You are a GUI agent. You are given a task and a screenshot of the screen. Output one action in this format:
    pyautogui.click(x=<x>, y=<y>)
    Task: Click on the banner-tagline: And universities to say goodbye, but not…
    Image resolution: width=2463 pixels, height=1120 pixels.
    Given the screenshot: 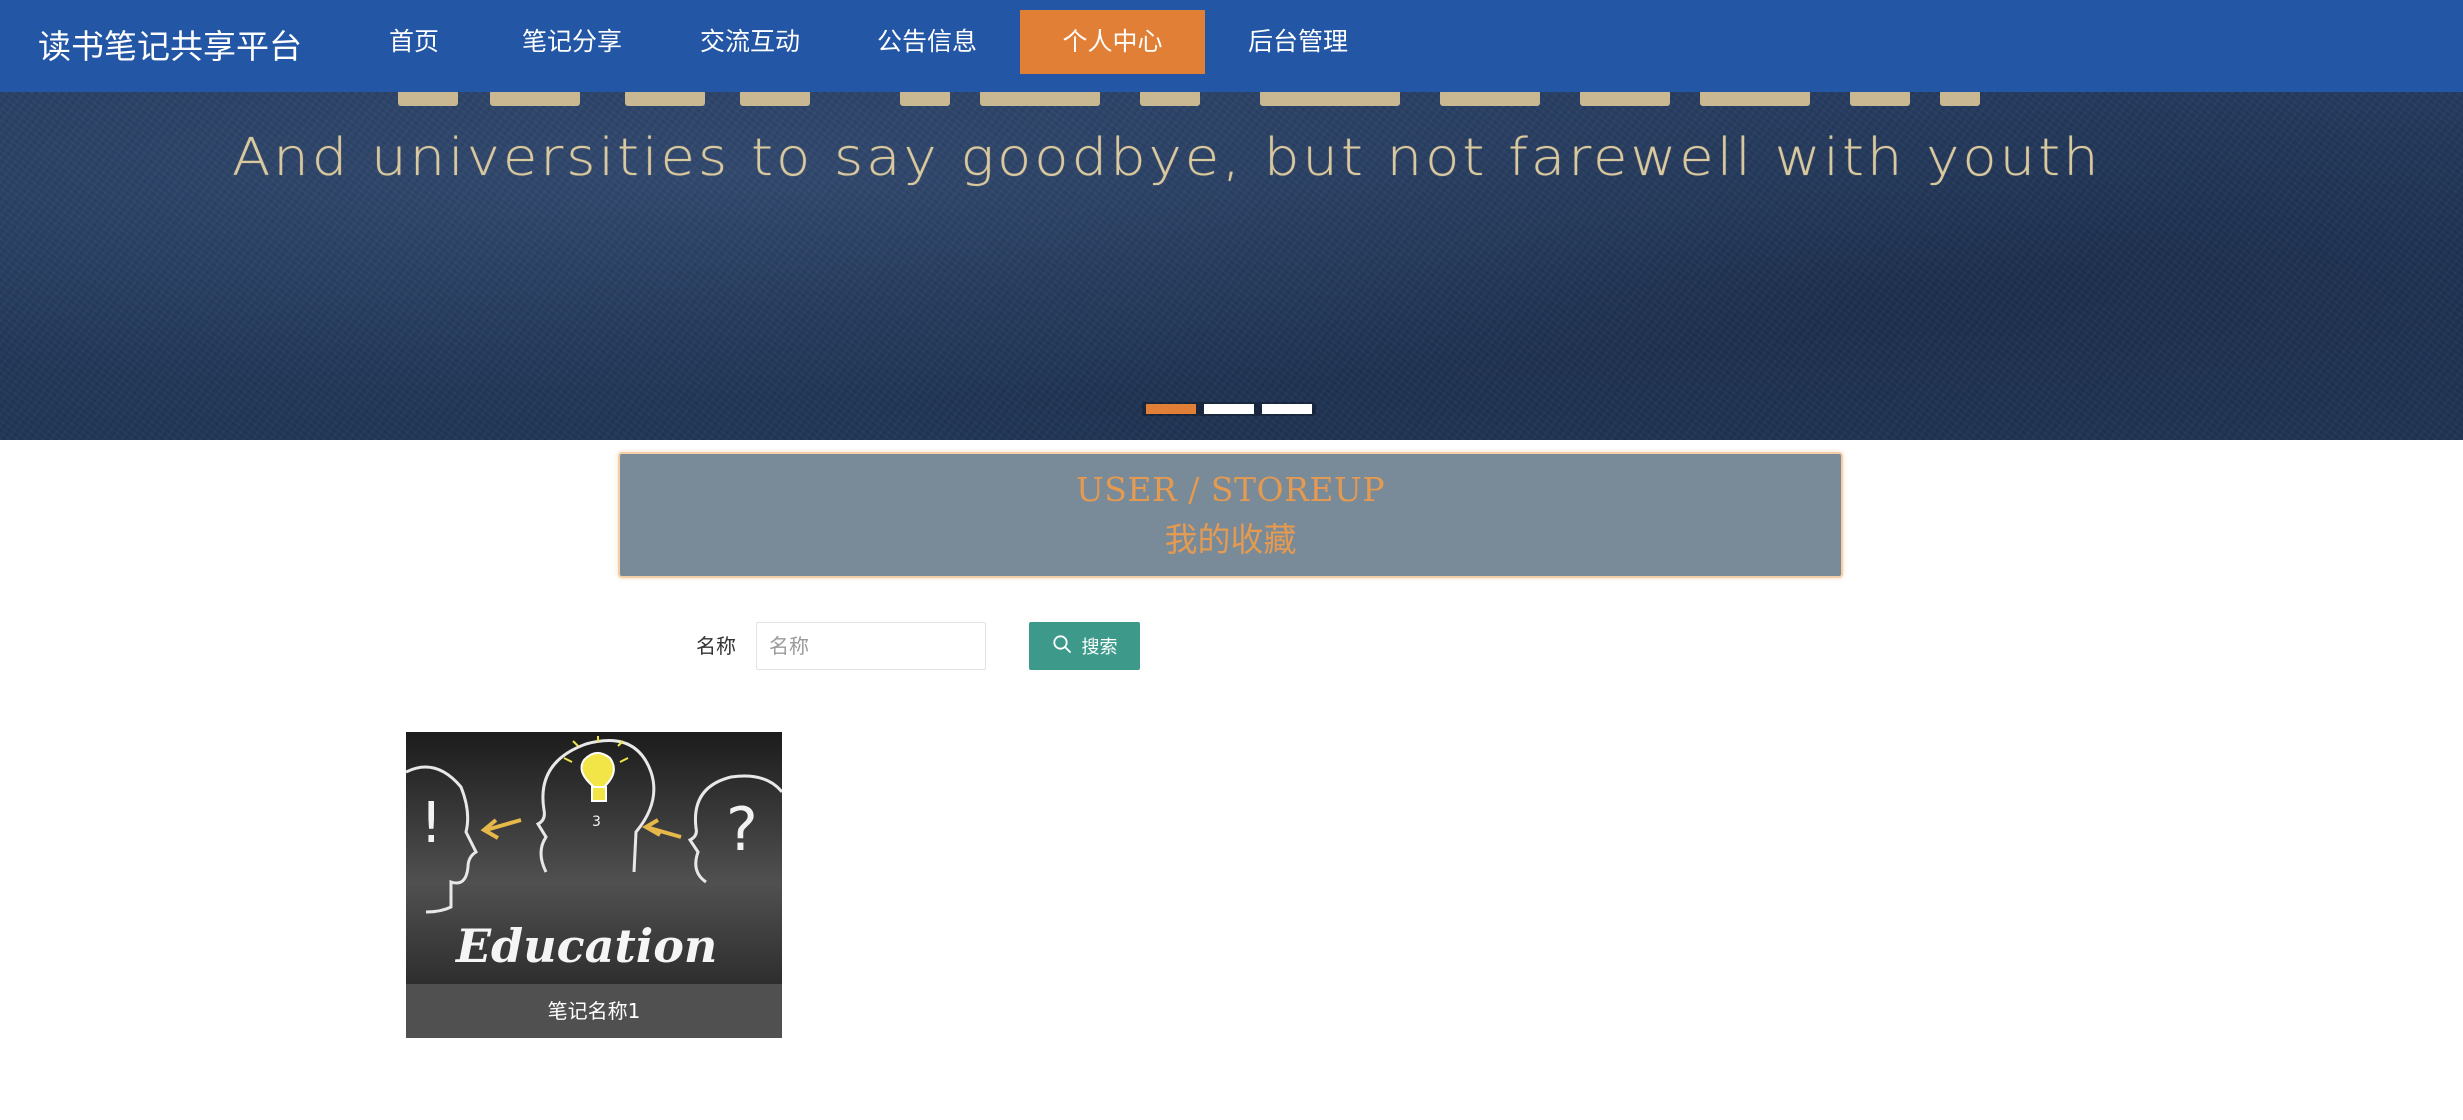 What is the action you would take?
    pyautogui.click(x=1167, y=158)
    